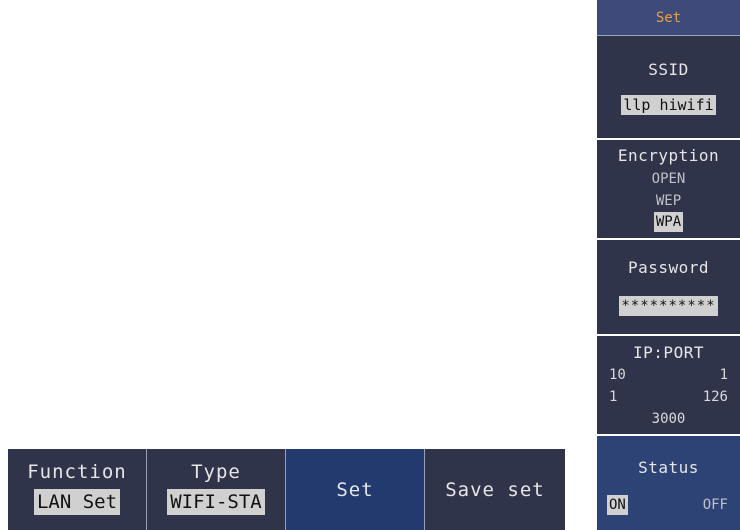  I want to click on type-label: Type, so click(216, 472).